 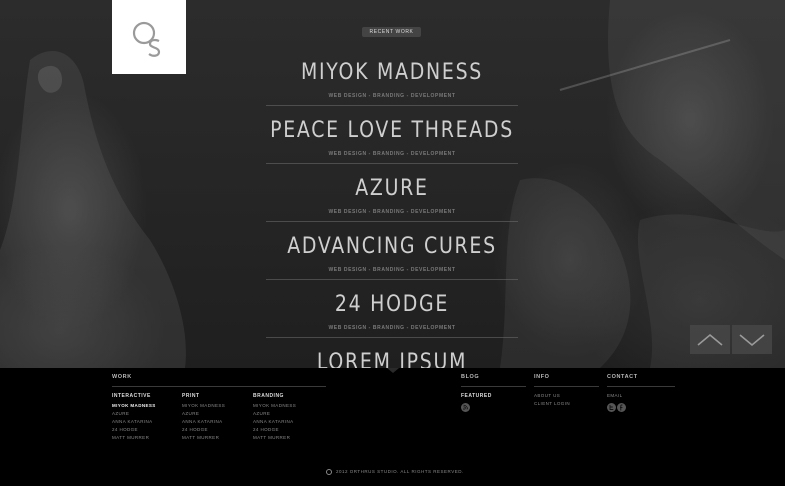 What do you see at coordinates (542, 377) in the screenshot?
I see `footer-info-heading: INFO` at bounding box center [542, 377].